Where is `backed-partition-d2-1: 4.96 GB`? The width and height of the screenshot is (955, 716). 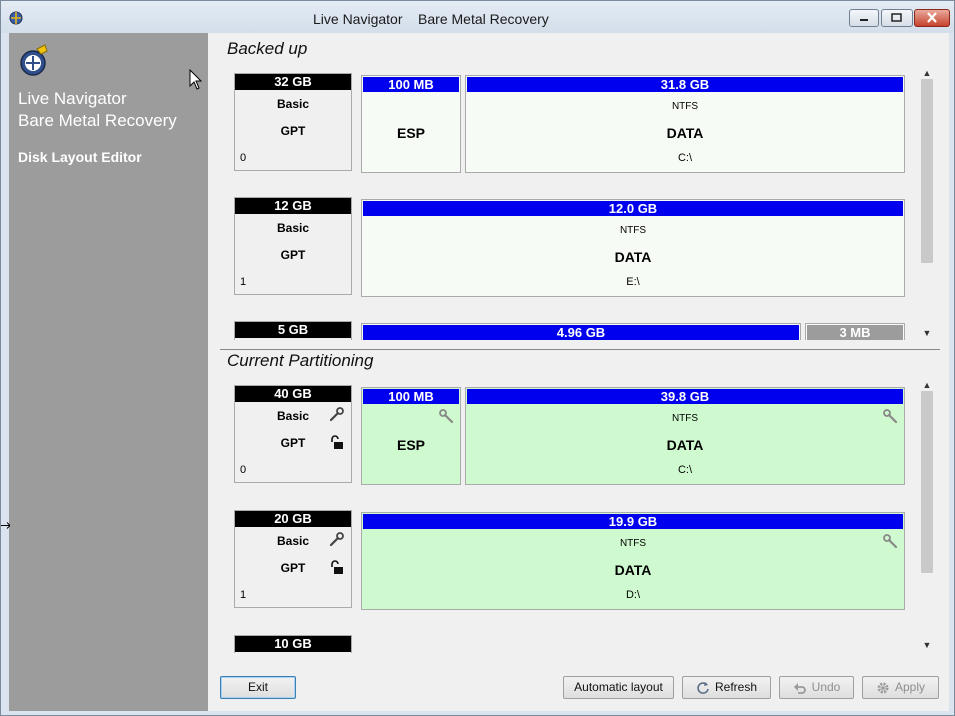
backed-partition-d2-1: 4.96 GB is located at coordinates (581, 331).